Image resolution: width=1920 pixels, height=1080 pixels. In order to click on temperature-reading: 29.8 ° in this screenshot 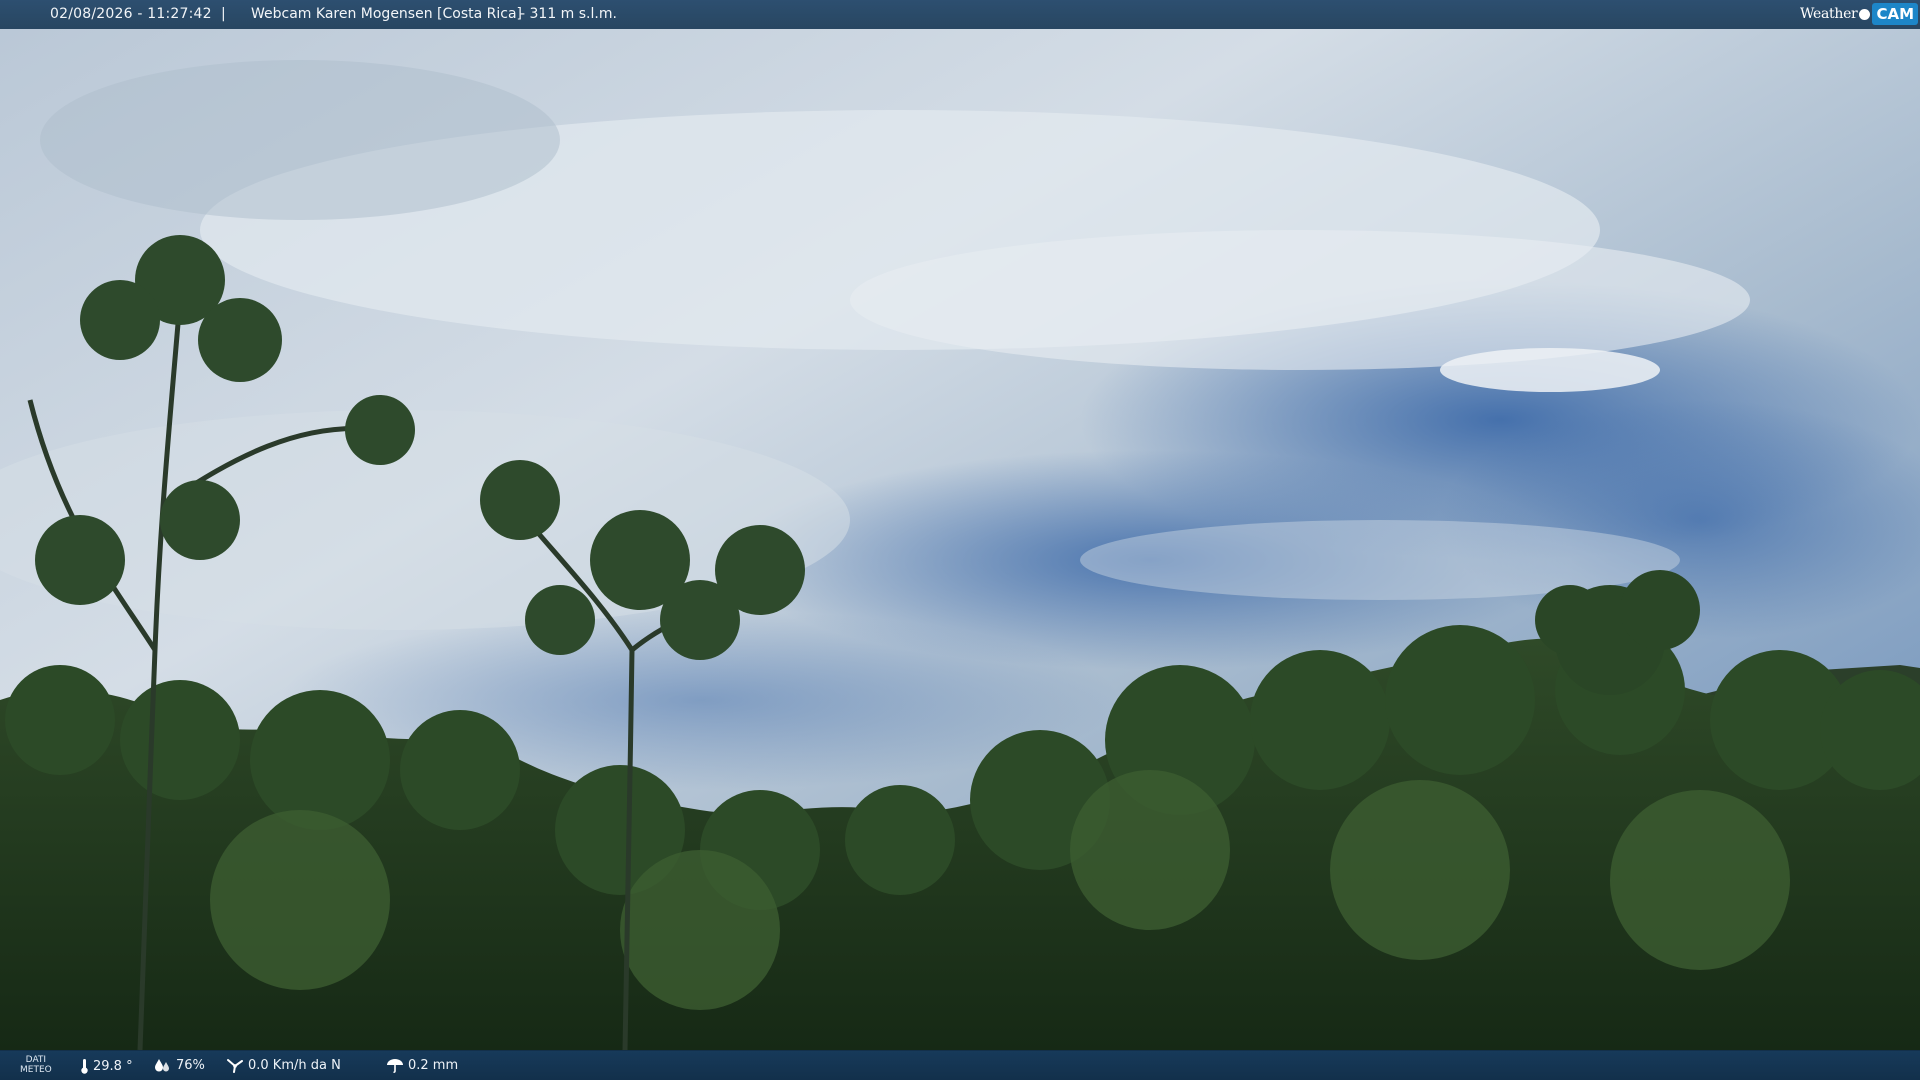, I will do `click(106, 1066)`.